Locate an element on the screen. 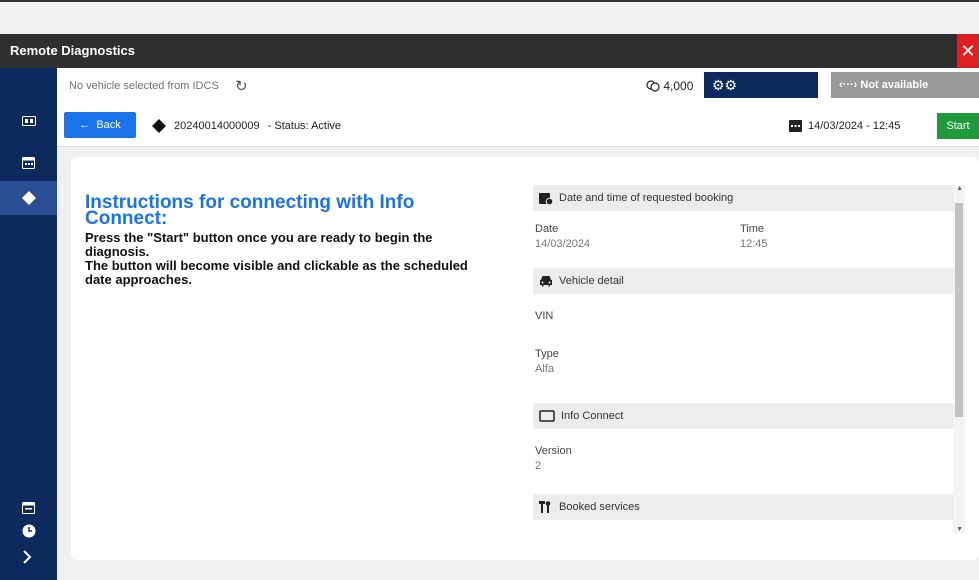 The width and height of the screenshot is (979, 580). details-scrollbar: ▲ ▼ is located at coordinates (959, 359).